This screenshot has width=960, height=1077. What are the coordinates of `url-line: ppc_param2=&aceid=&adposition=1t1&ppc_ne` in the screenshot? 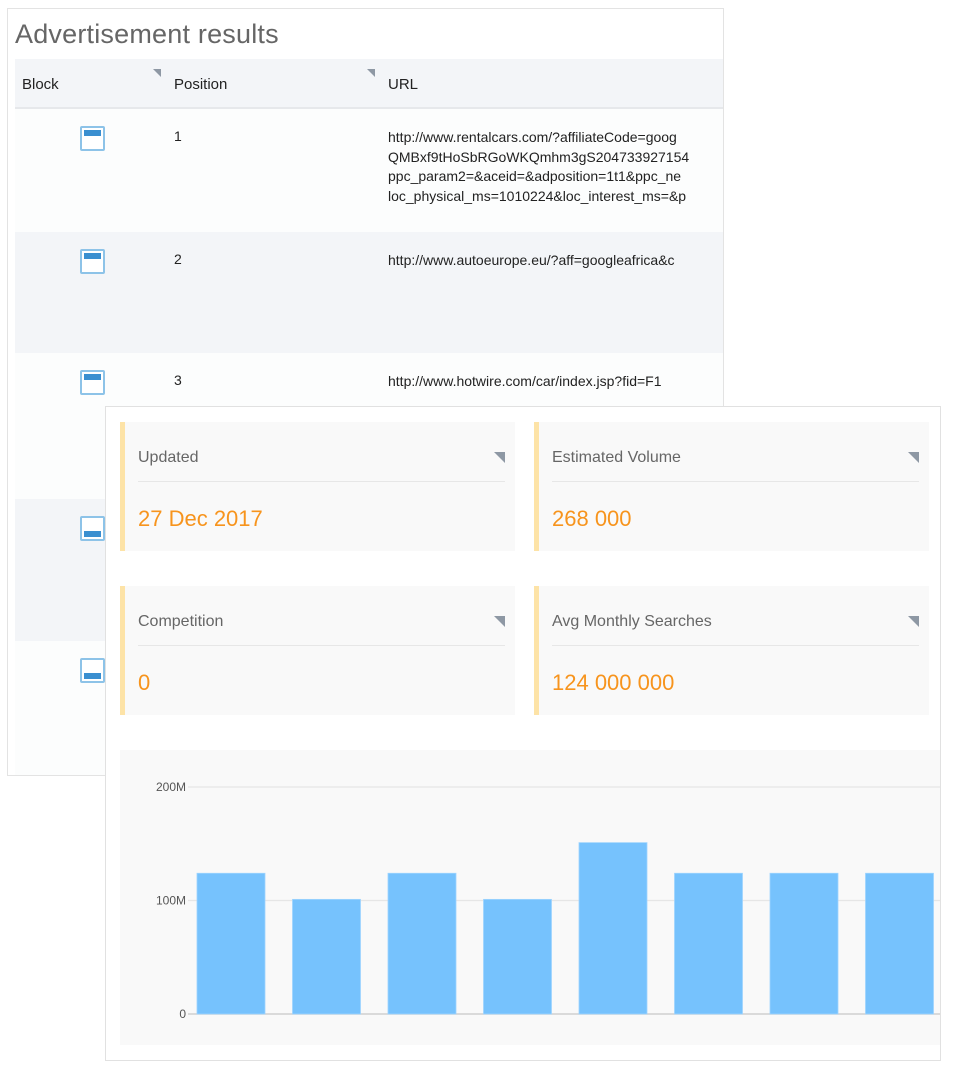 It's located at (535, 176).